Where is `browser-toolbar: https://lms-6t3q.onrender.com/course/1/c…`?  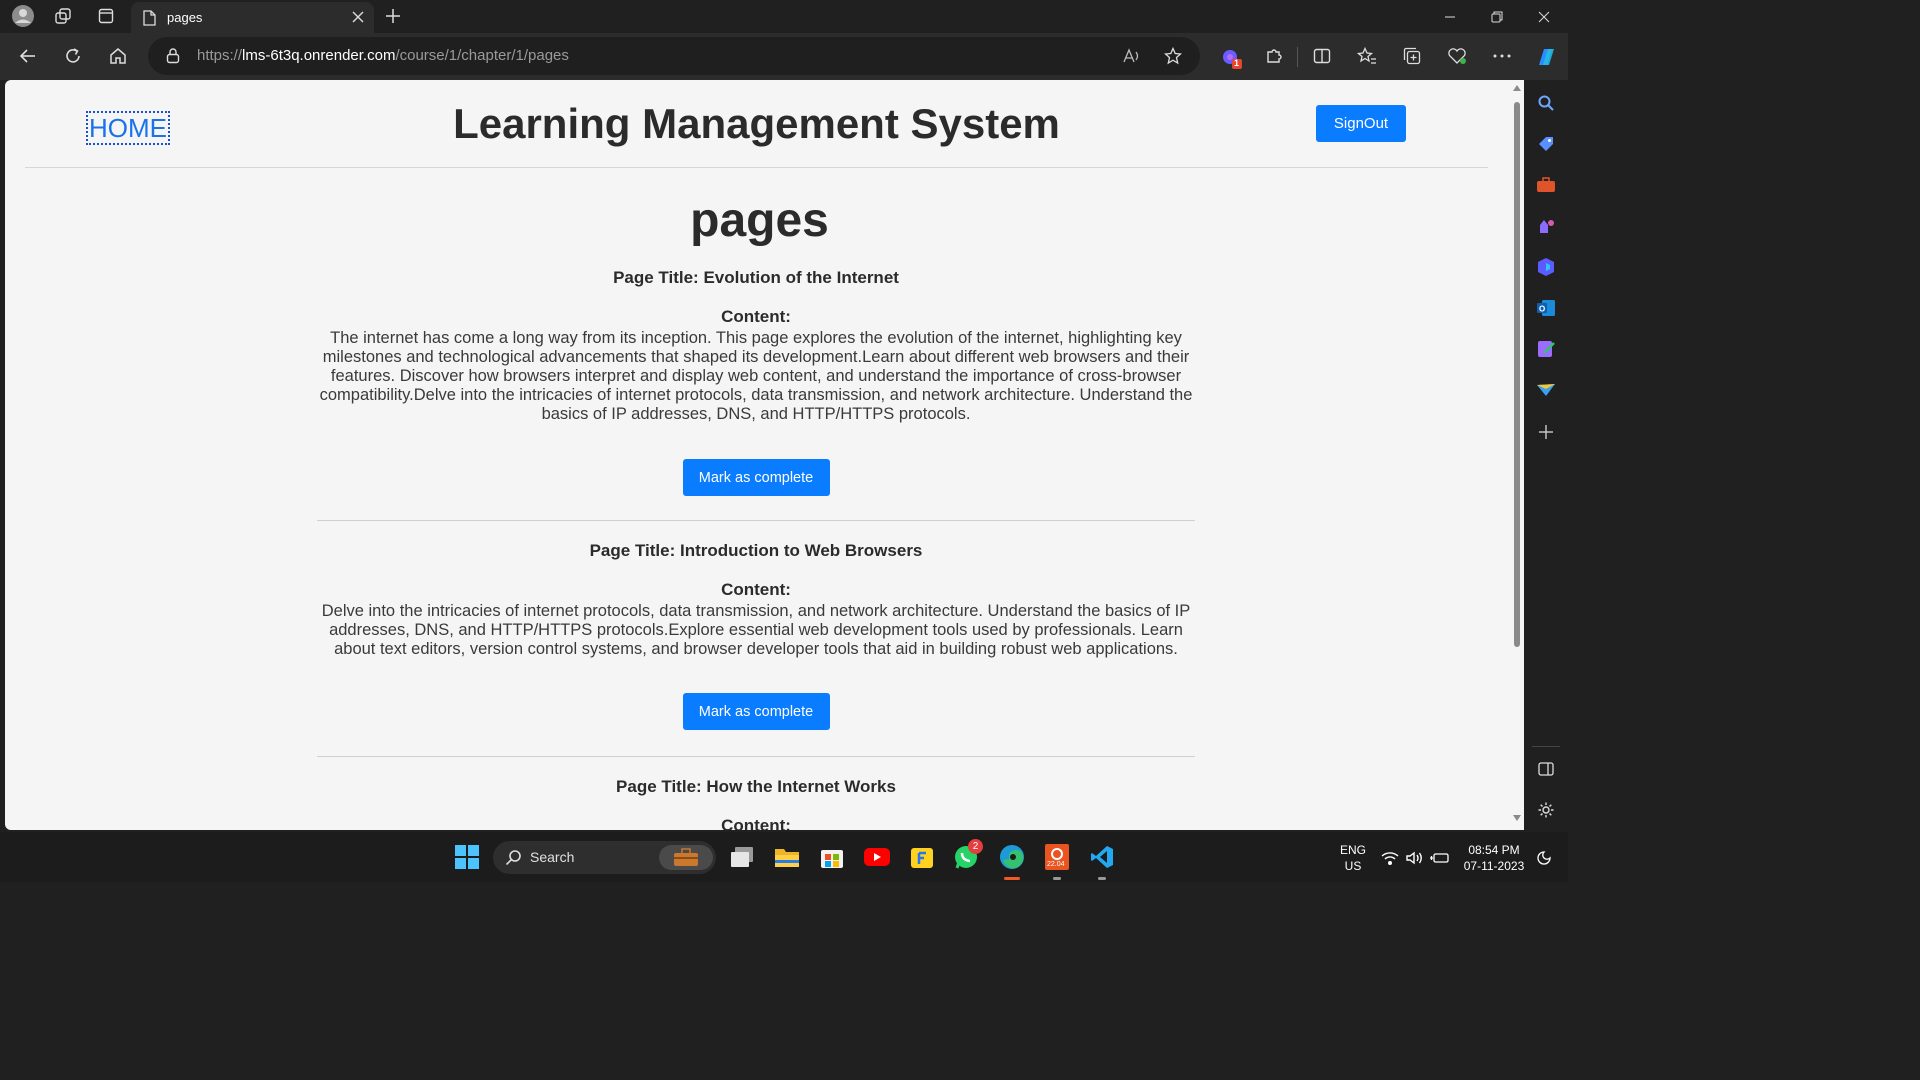 browser-toolbar: https://lms-6t3q.onrender.com/course/1/c… is located at coordinates (784, 56).